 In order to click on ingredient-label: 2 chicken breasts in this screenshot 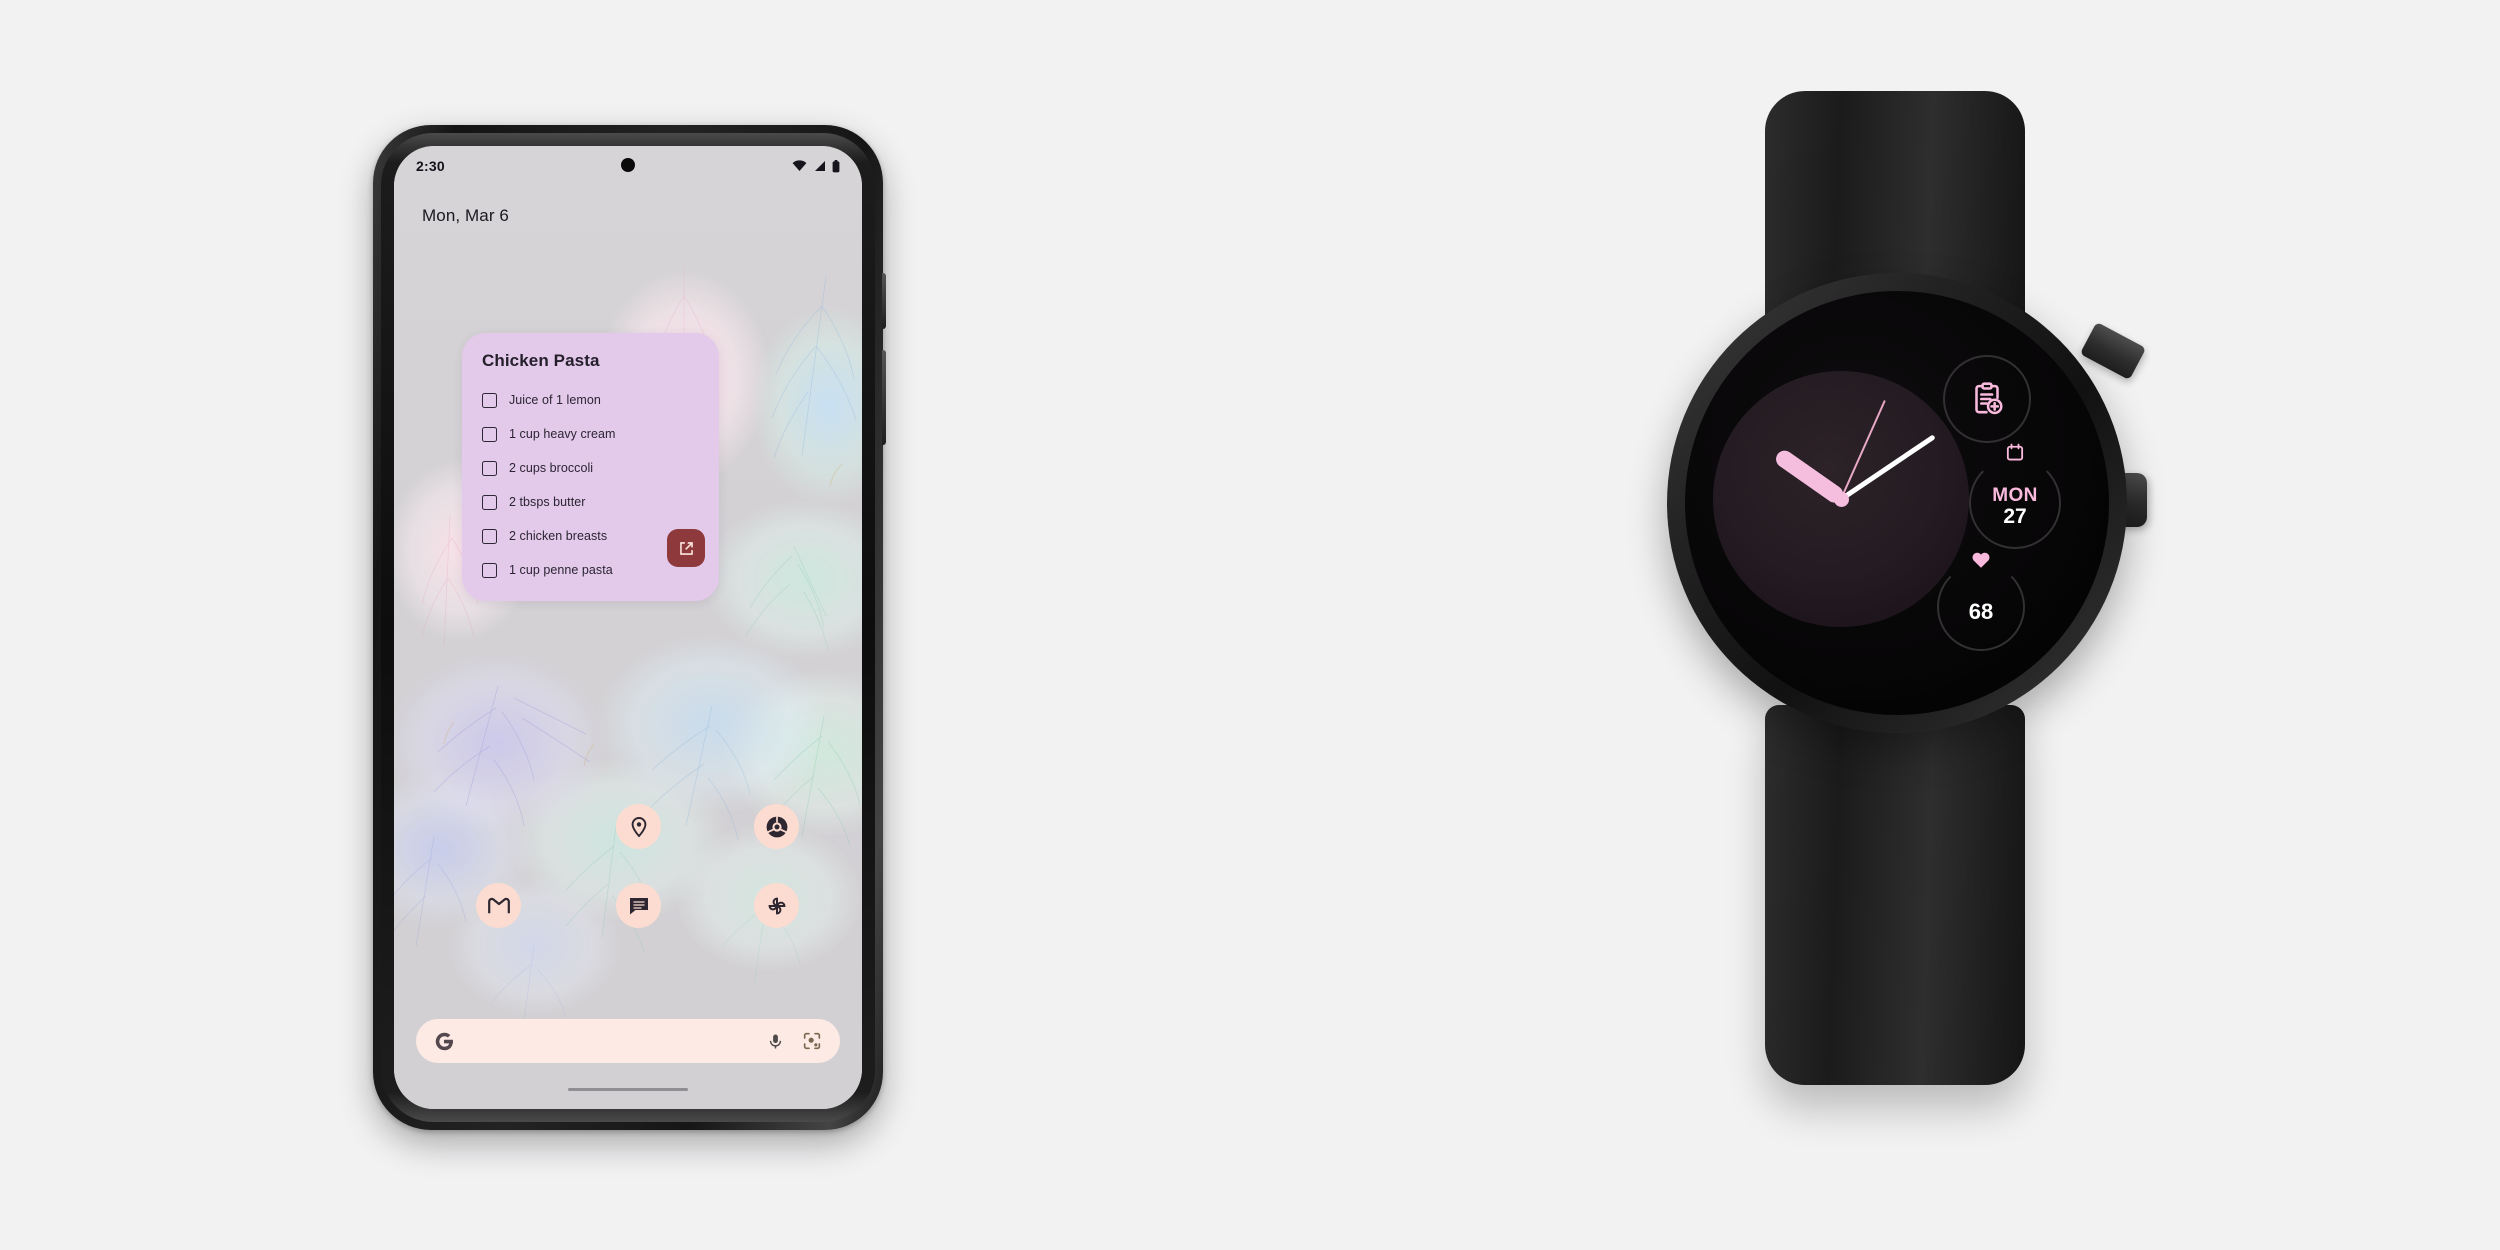, I will do `click(558, 536)`.